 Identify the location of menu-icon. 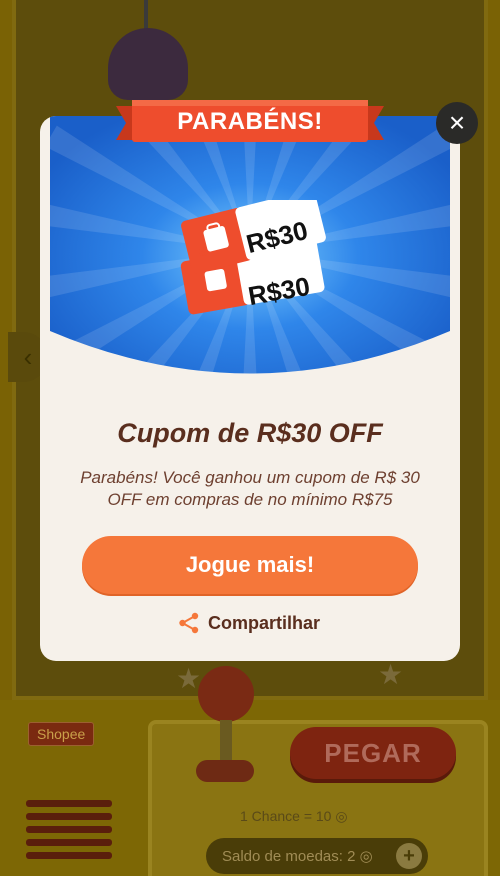
(69, 832).